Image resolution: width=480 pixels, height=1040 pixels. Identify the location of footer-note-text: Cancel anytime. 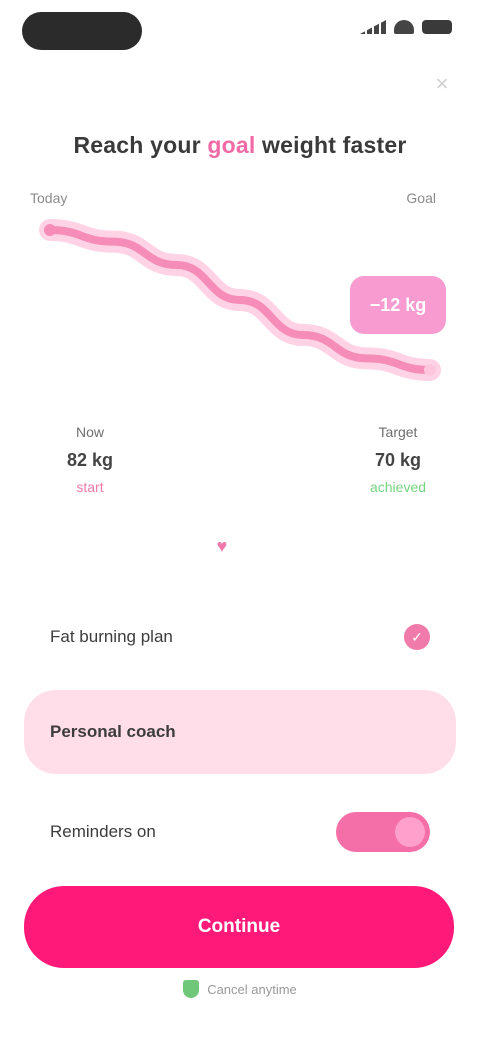
(252, 989).